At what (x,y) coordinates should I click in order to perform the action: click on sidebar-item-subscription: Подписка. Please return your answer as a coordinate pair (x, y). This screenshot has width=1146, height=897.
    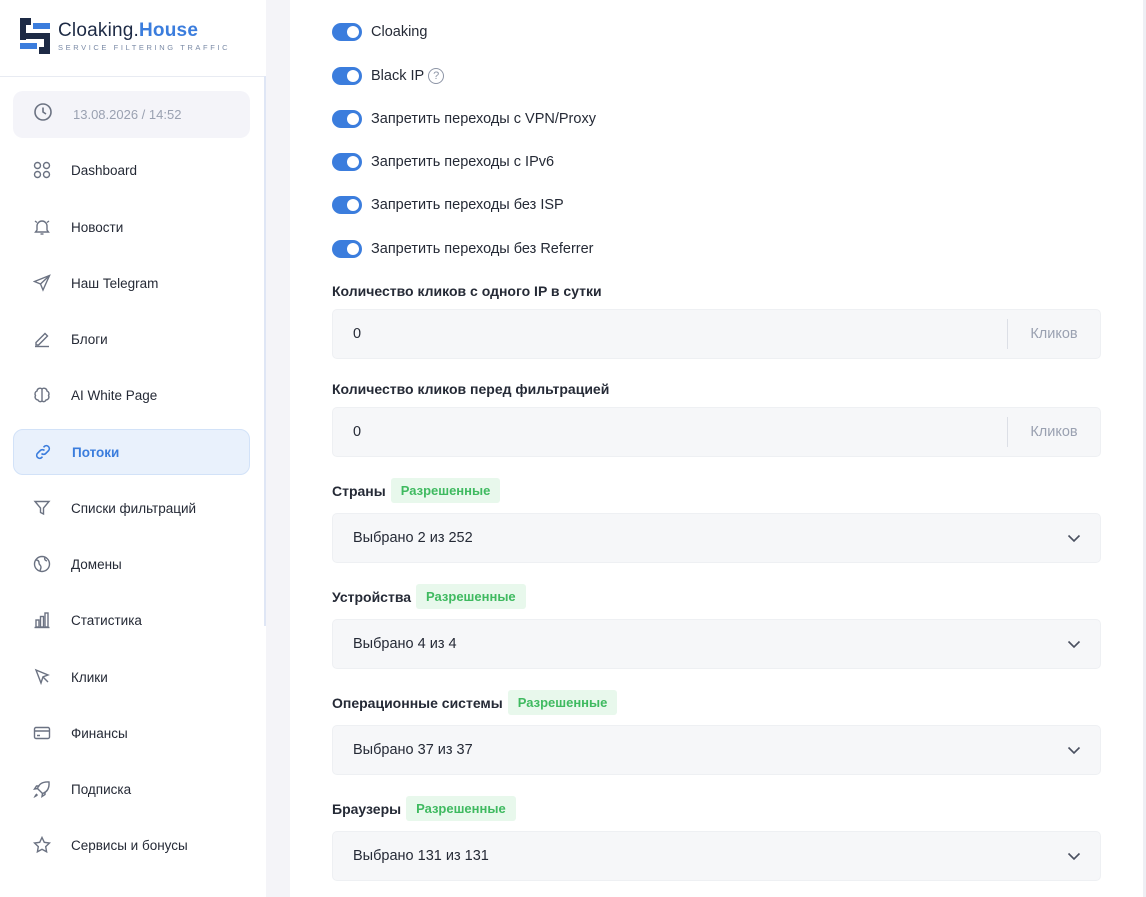
    Looking at the image, I should click on (131, 789).